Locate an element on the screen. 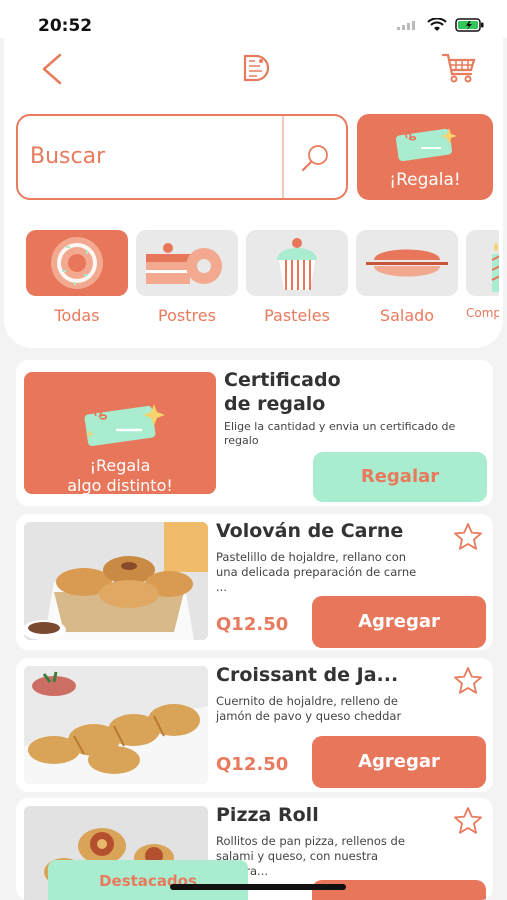 Image resolution: width=507 pixels, height=900 pixels. cupcake-icon is located at coordinates (297, 264).